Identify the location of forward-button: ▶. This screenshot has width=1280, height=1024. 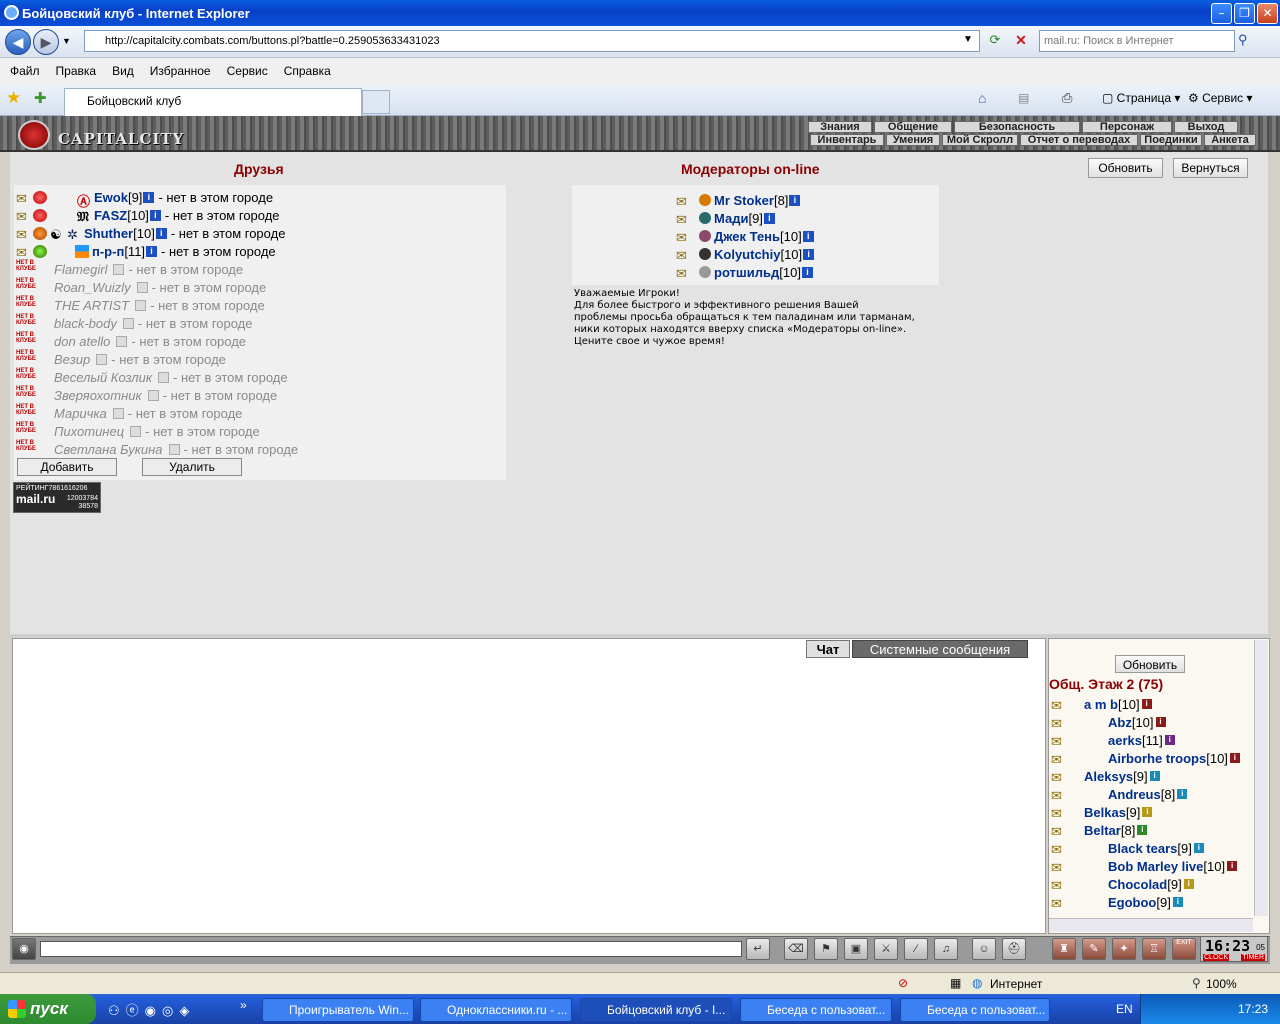
(46, 42).